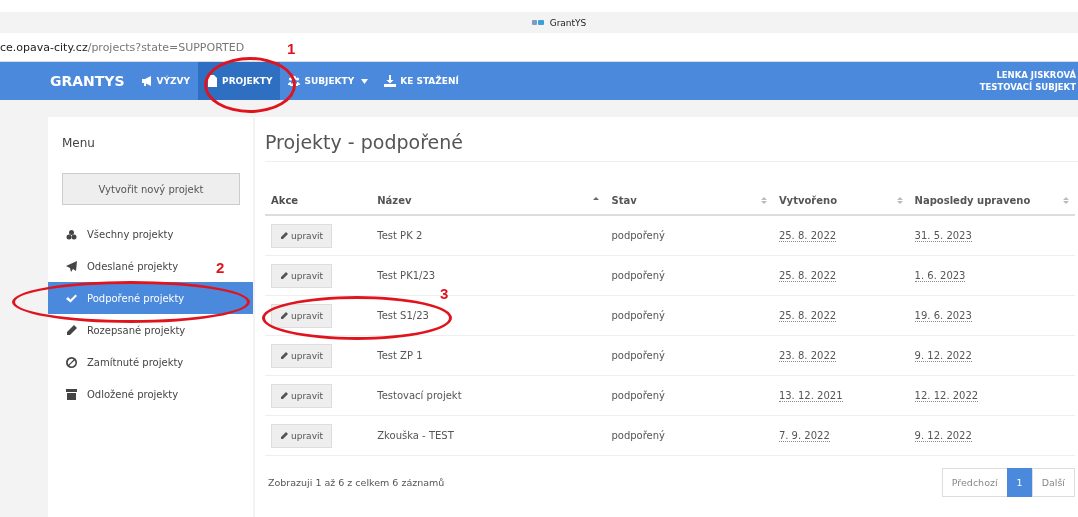 The height and width of the screenshot is (517, 1078). What do you see at coordinates (117, 266) in the screenshot?
I see `sidebar-item: Odeslané projekty` at bounding box center [117, 266].